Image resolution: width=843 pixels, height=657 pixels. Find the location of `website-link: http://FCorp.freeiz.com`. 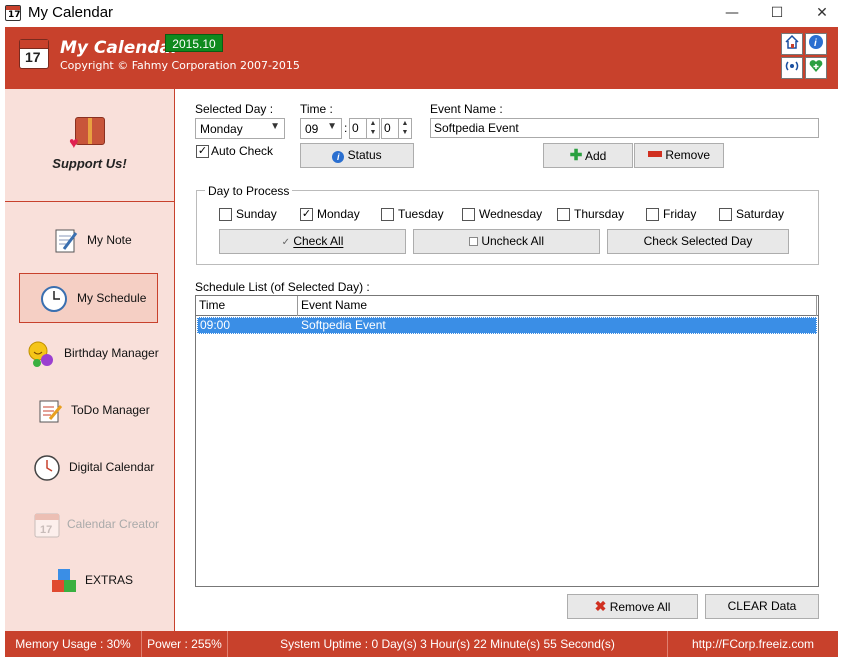

website-link: http://FCorp.freeiz.com is located at coordinates (753, 644).